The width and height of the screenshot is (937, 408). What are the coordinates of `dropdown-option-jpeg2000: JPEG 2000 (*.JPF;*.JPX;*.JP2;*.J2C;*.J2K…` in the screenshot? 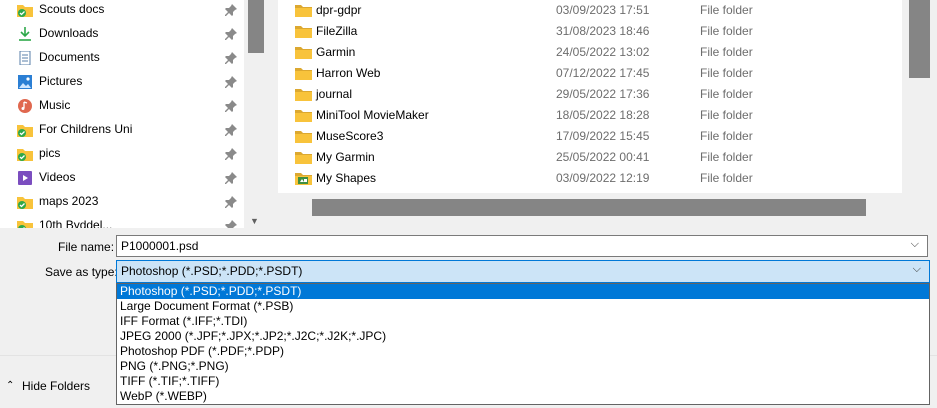 It's located at (523, 336).